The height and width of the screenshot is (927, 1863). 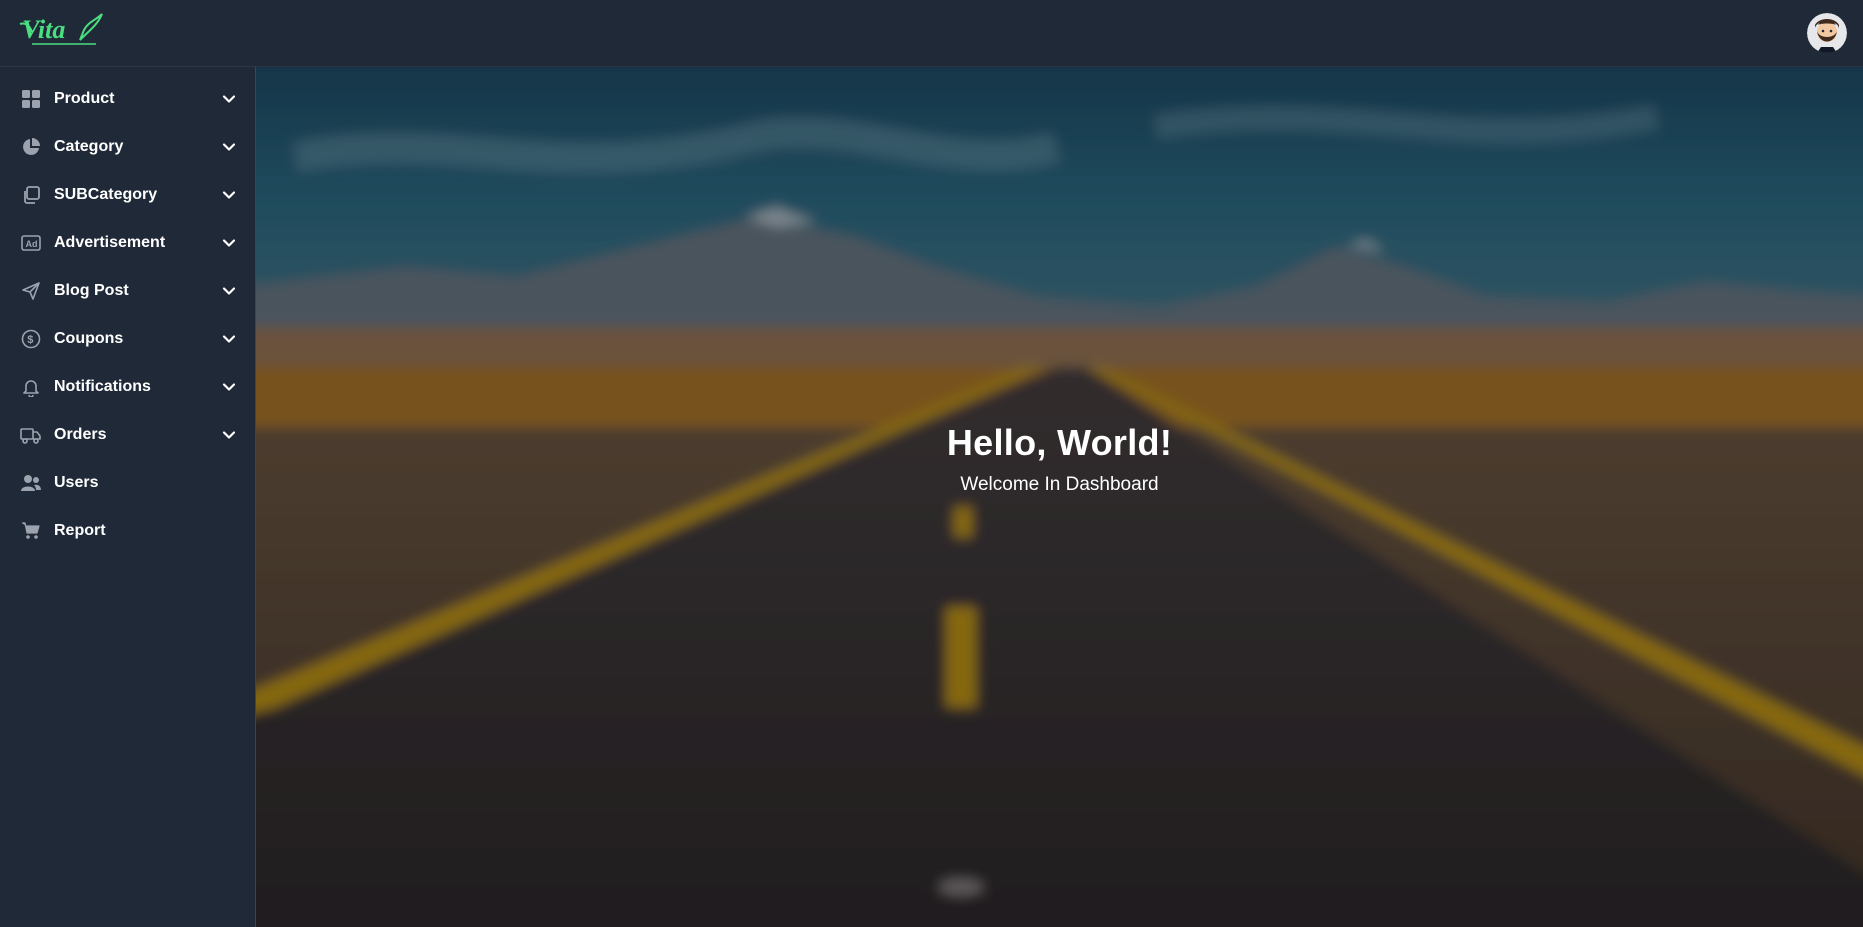 What do you see at coordinates (89, 146) in the screenshot?
I see `sidebar-item-label: Category` at bounding box center [89, 146].